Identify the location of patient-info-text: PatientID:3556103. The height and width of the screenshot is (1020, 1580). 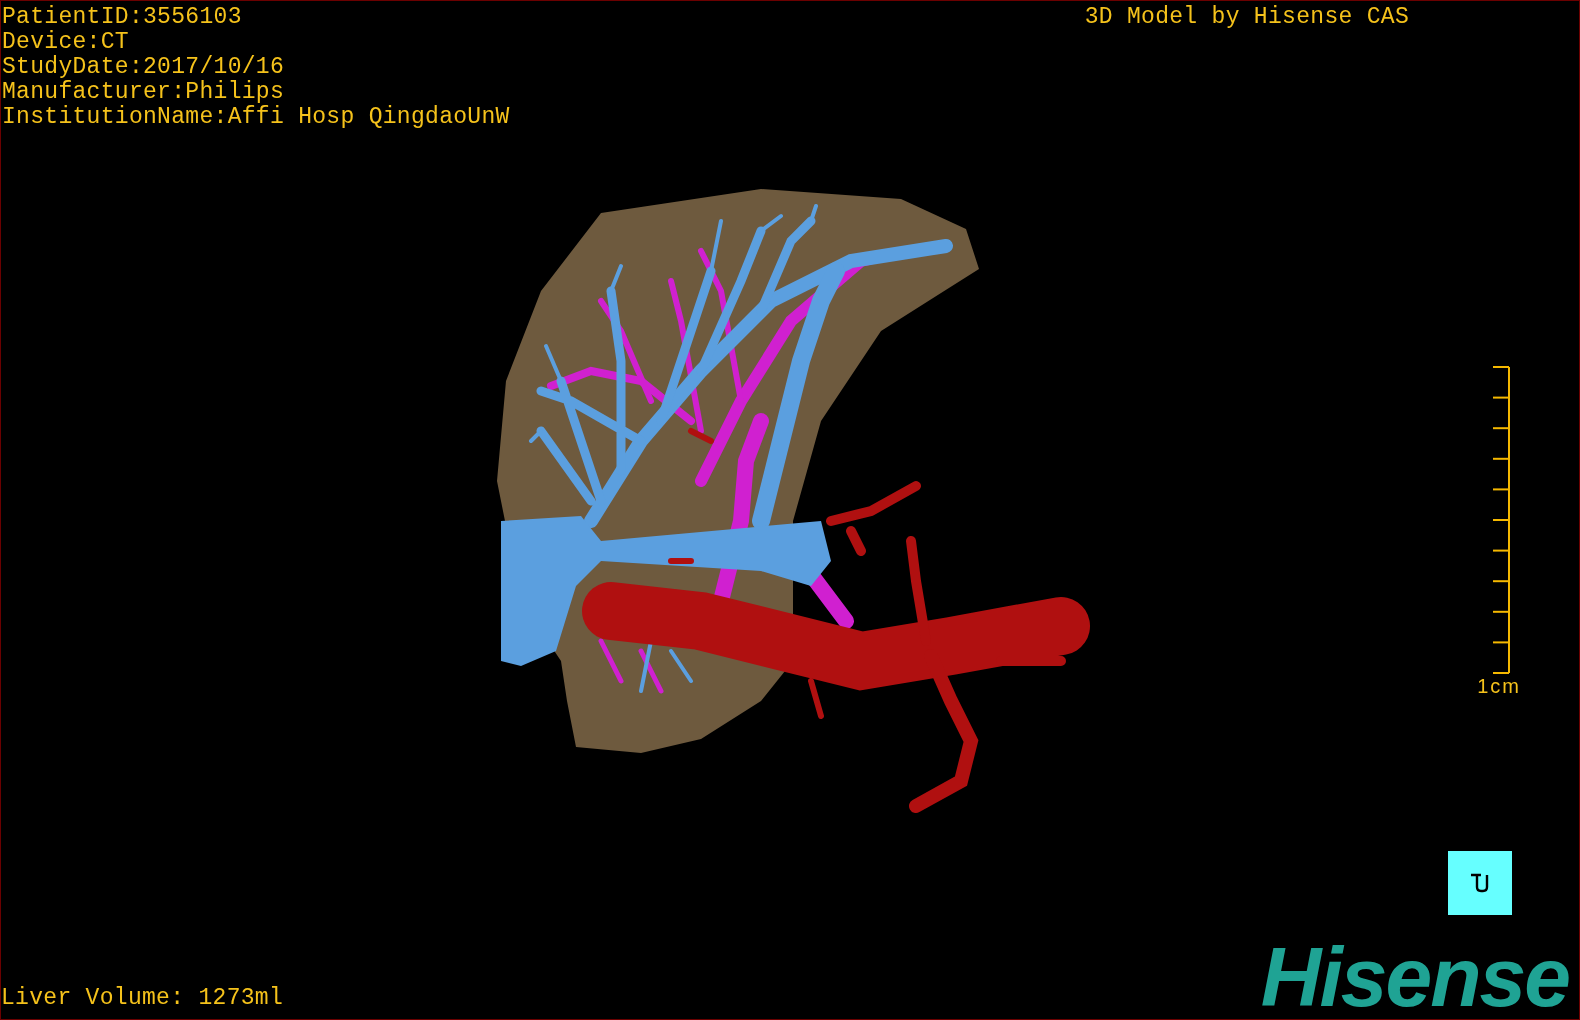
(122, 17).